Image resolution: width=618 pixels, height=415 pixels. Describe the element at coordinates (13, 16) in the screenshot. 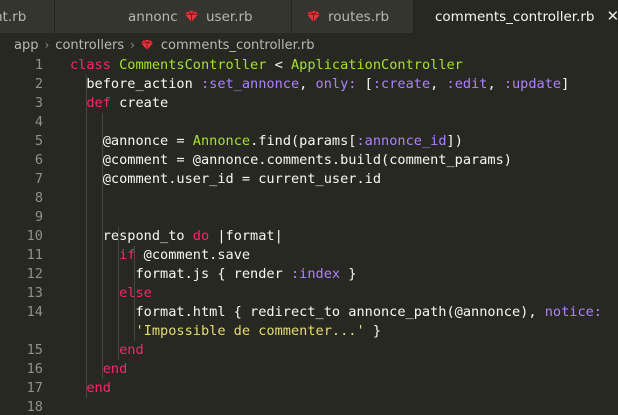

I see `tab-label: nt.rb` at that location.